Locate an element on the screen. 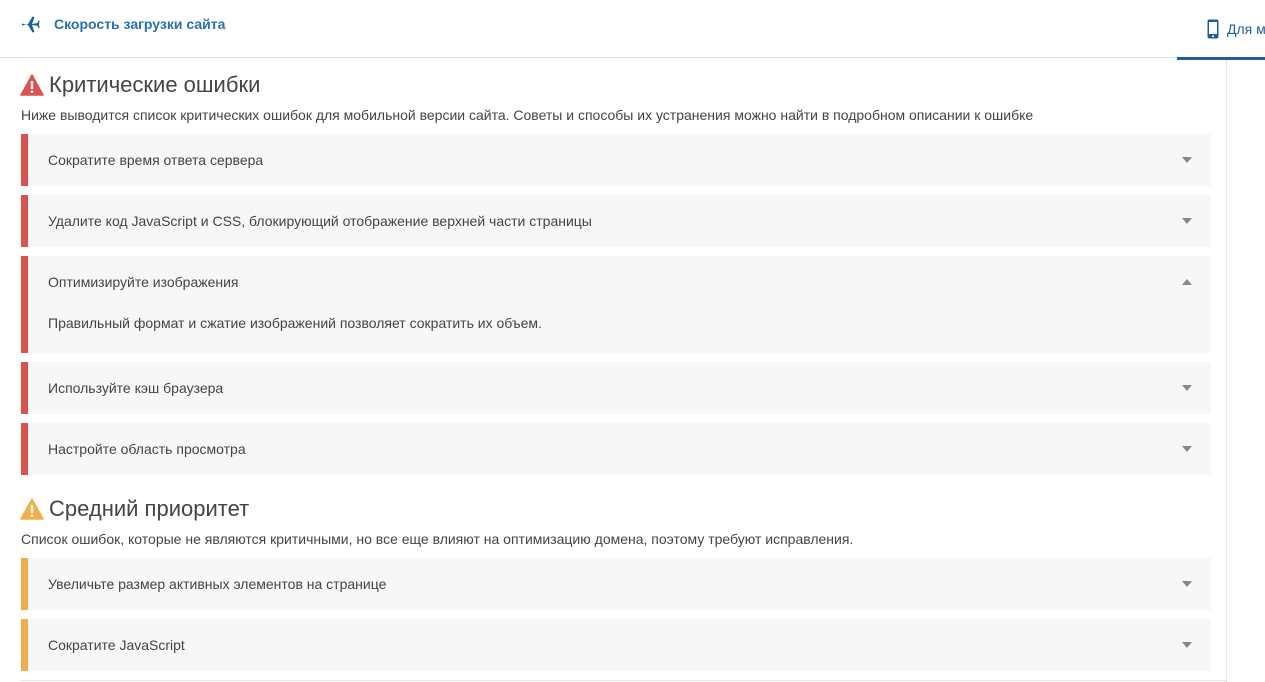 Image resolution: width=1265 pixels, height=682 pixels. header: Скорость загрузки сайта Для мобильных is located at coordinates (632, 30).